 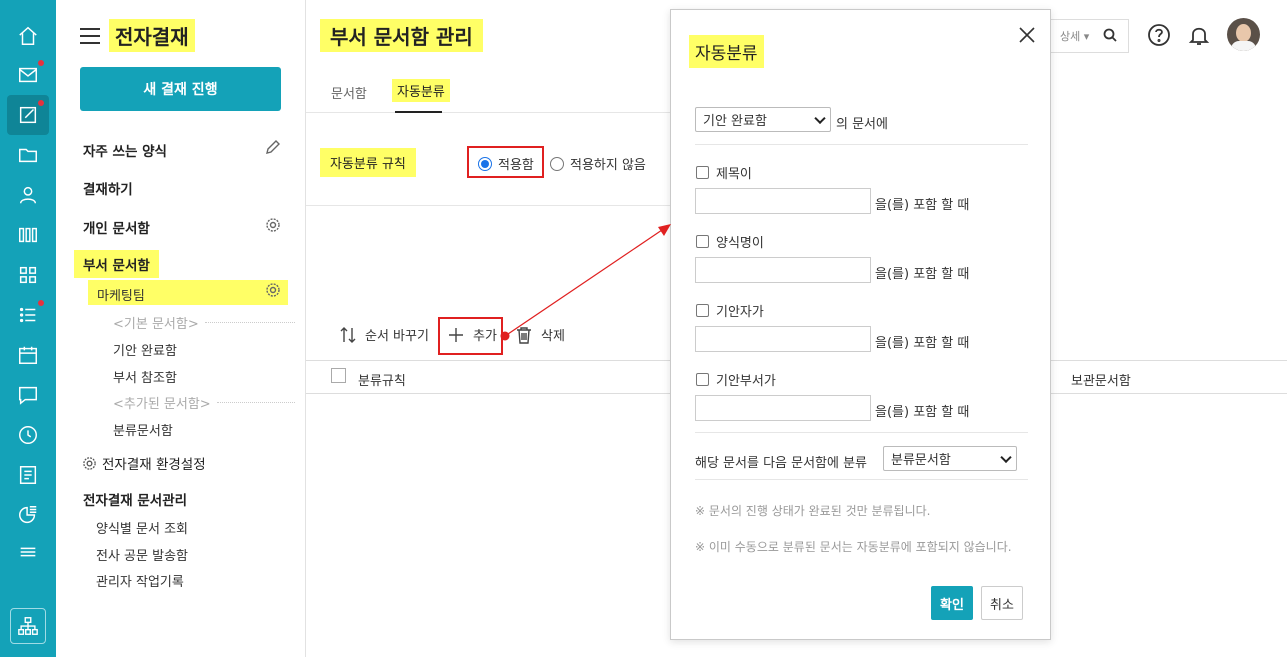 I want to click on search-detail-label: 상세, so click(x=1070, y=36).